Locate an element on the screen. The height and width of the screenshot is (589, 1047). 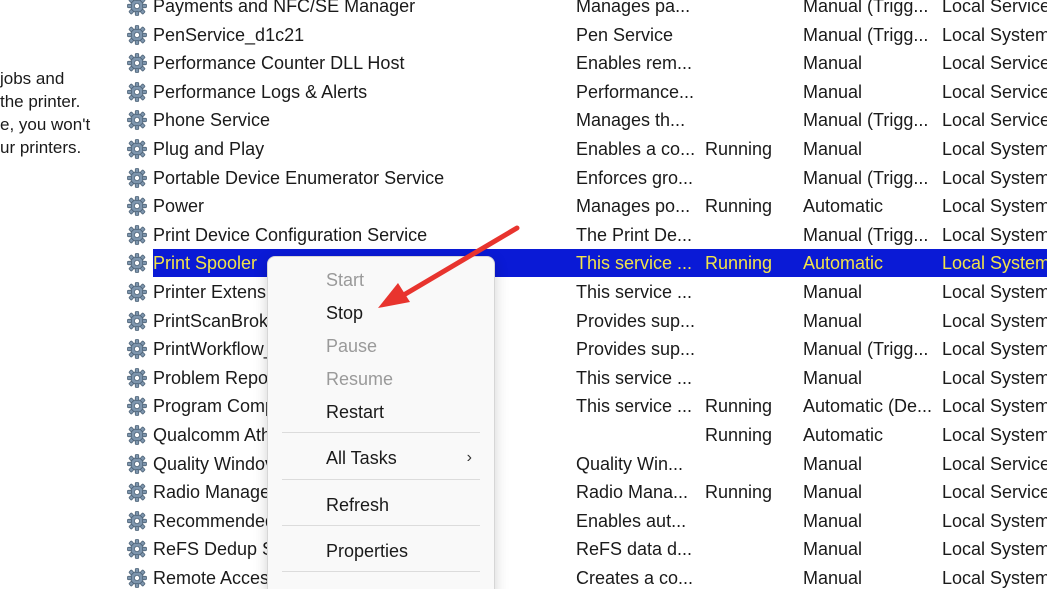
service-name: PenService_d1c21 is located at coordinates (229, 34).